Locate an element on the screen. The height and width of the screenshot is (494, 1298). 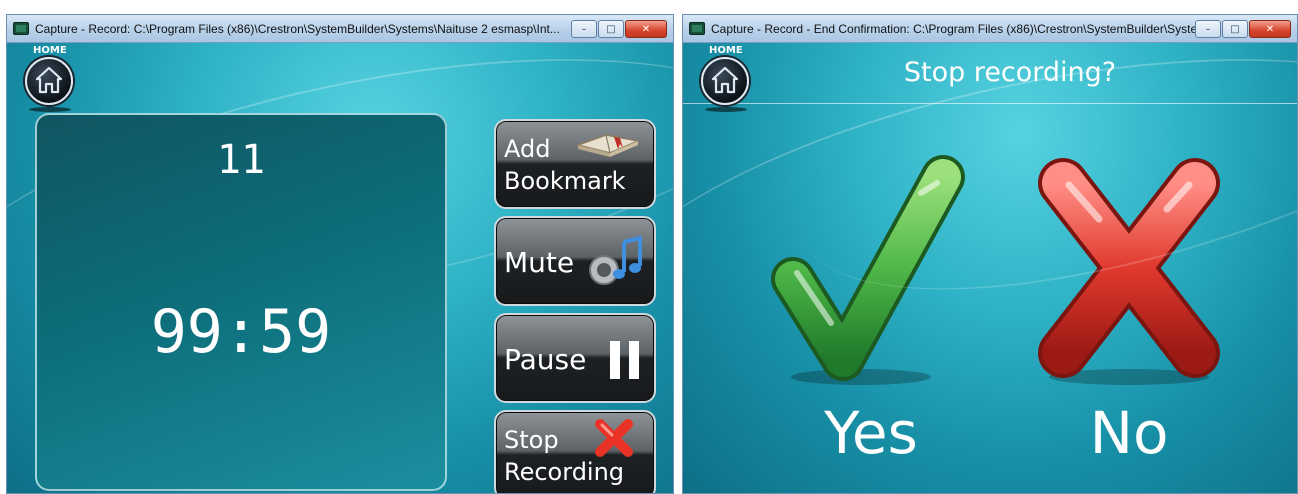
recording-counter: 11 is located at coordinates (241, 160).